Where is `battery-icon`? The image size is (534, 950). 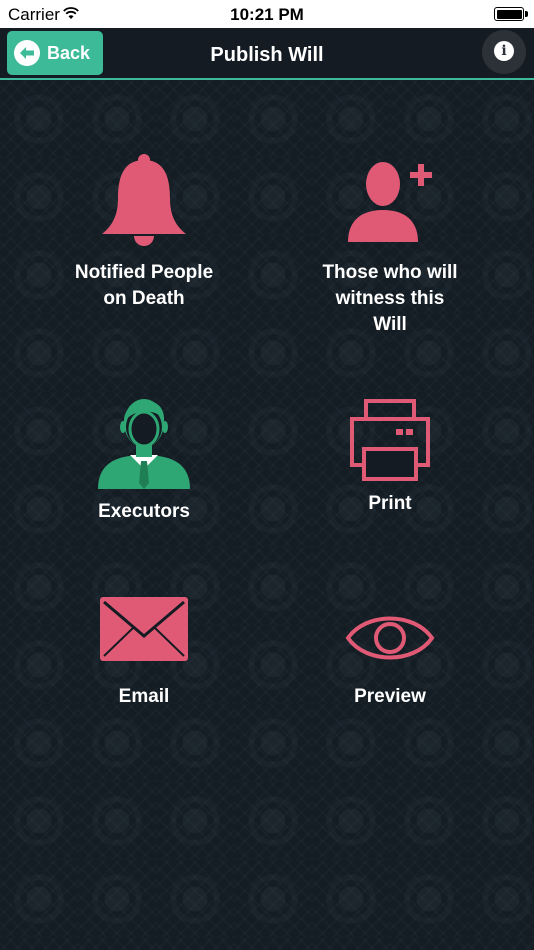
battery-icon is located at coordinates (511, 14).